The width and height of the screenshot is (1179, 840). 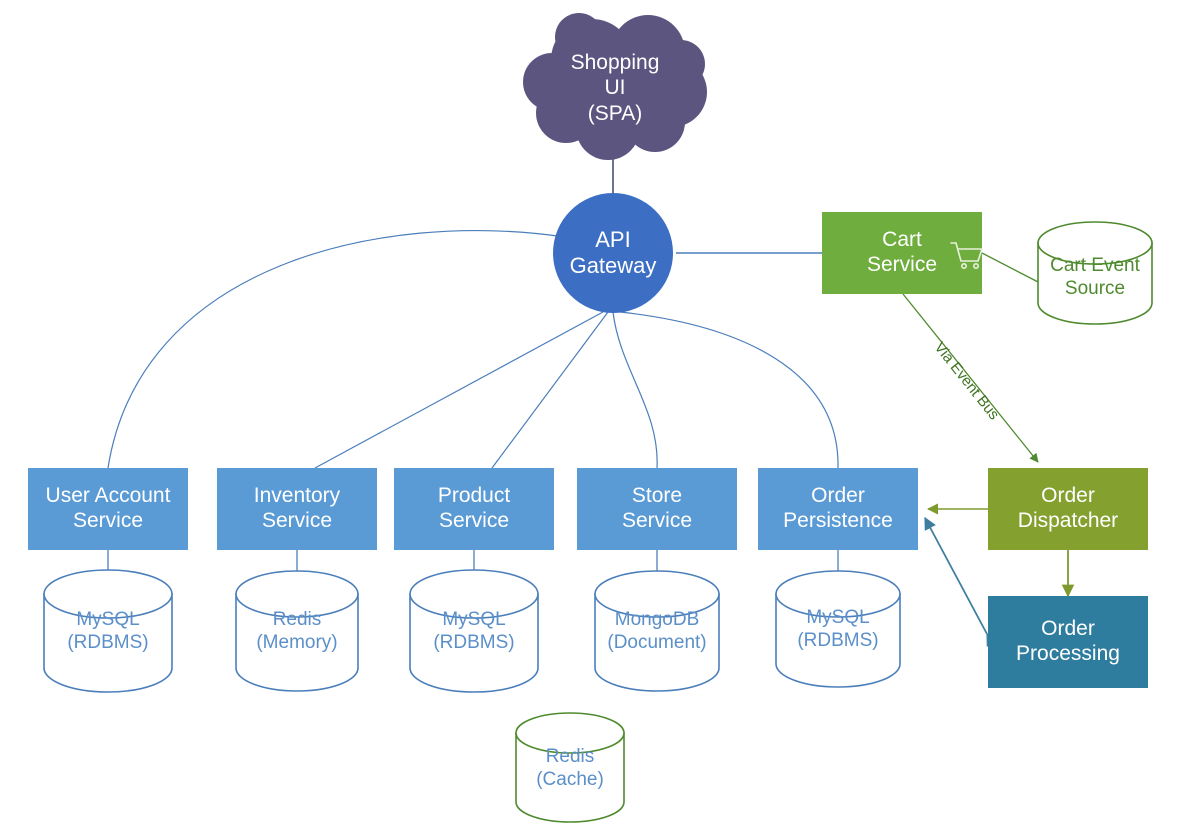 What do you see at coordinates (657, 509) in the screenshot?
I see `sidebar-item-store-service: Store Service` at bounding box center [657, 509].